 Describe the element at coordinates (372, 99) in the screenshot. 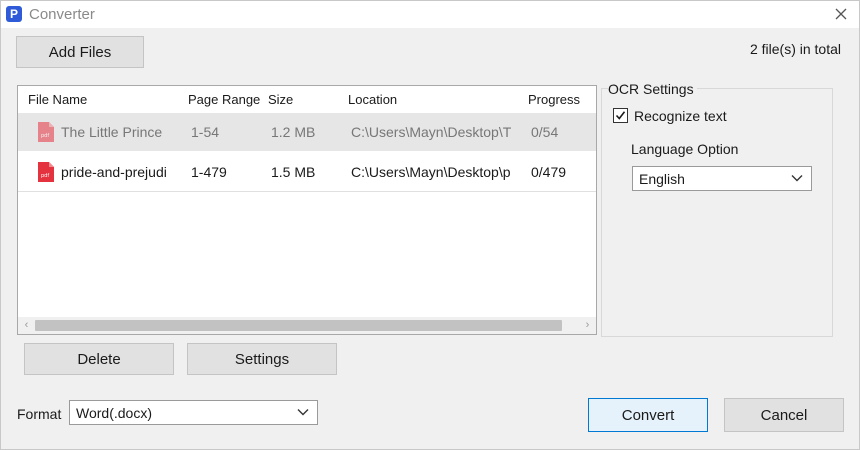

I see `column-location: Location` at that location.